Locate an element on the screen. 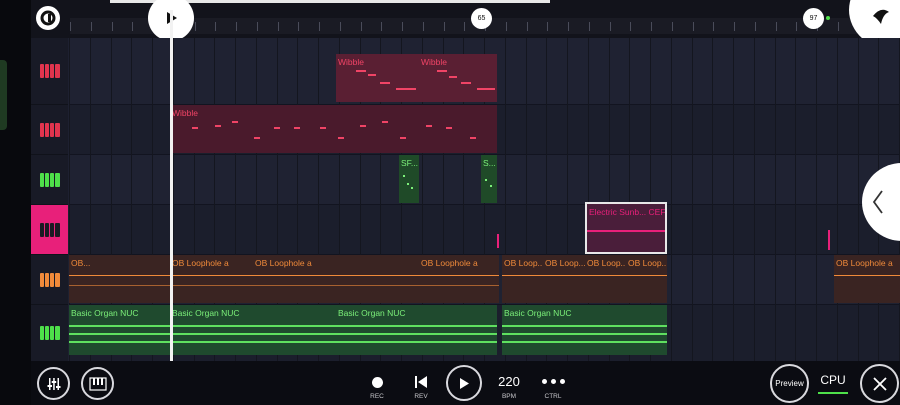  mixer-button is located at coordinates (53, 383).